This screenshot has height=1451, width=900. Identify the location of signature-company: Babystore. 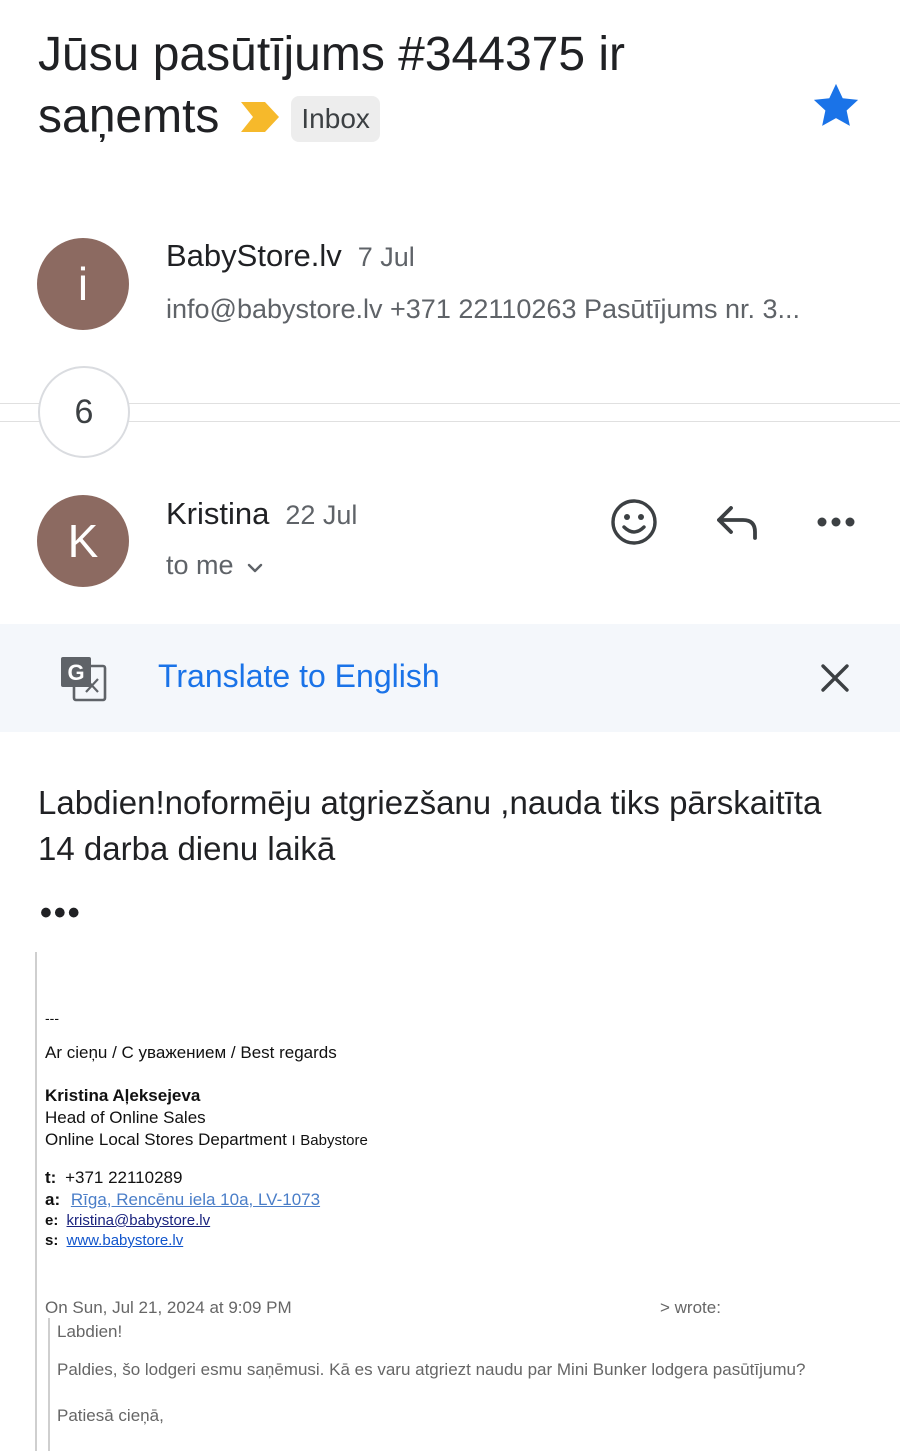
(334, 1140).